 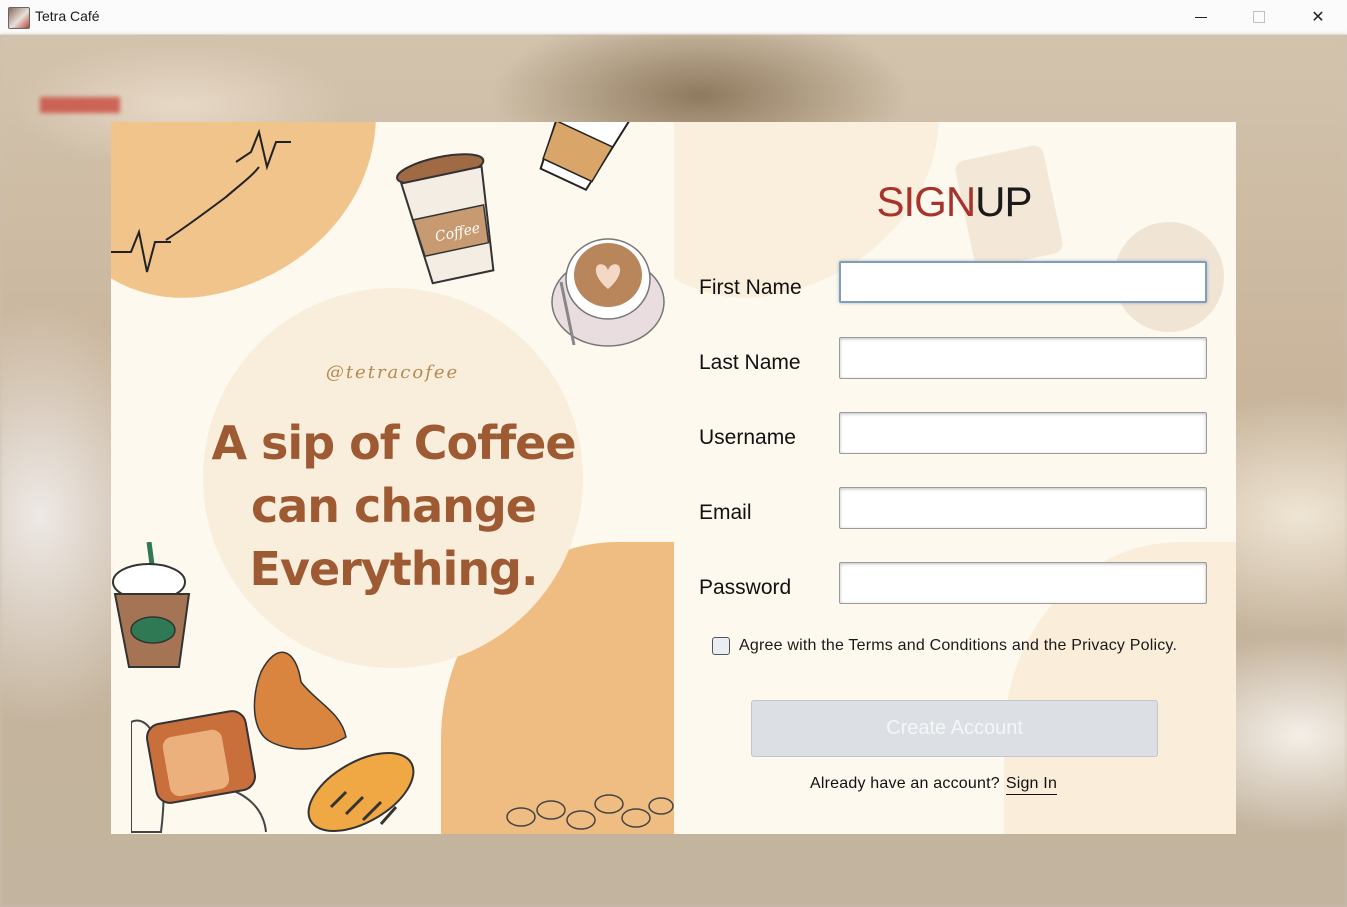 What do you see at coordinates (725, 512) in the screenshot?
I see `email-label: Email` at bounding box center [725, 512].